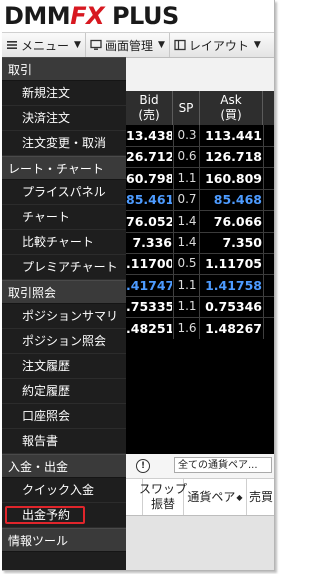 This screenshot has height=574, width=320. I want to click on ask-value: 1.48267, so click(231, 328).